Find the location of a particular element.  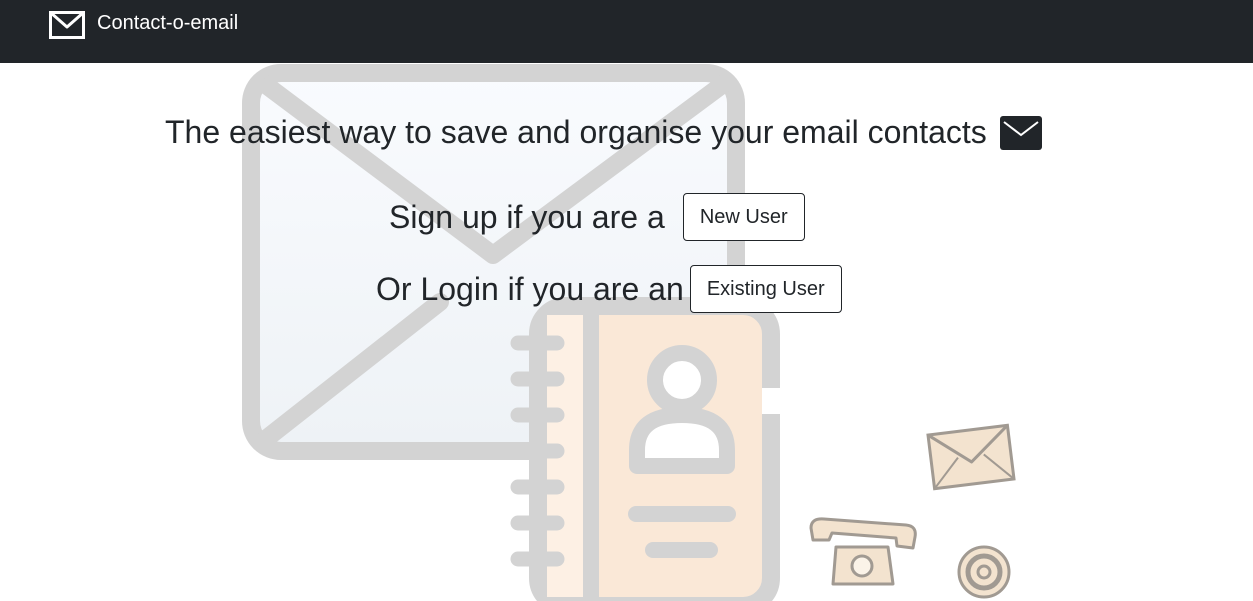

signup-prompt: Sign up if you are a is located at coordinates (527, 216).